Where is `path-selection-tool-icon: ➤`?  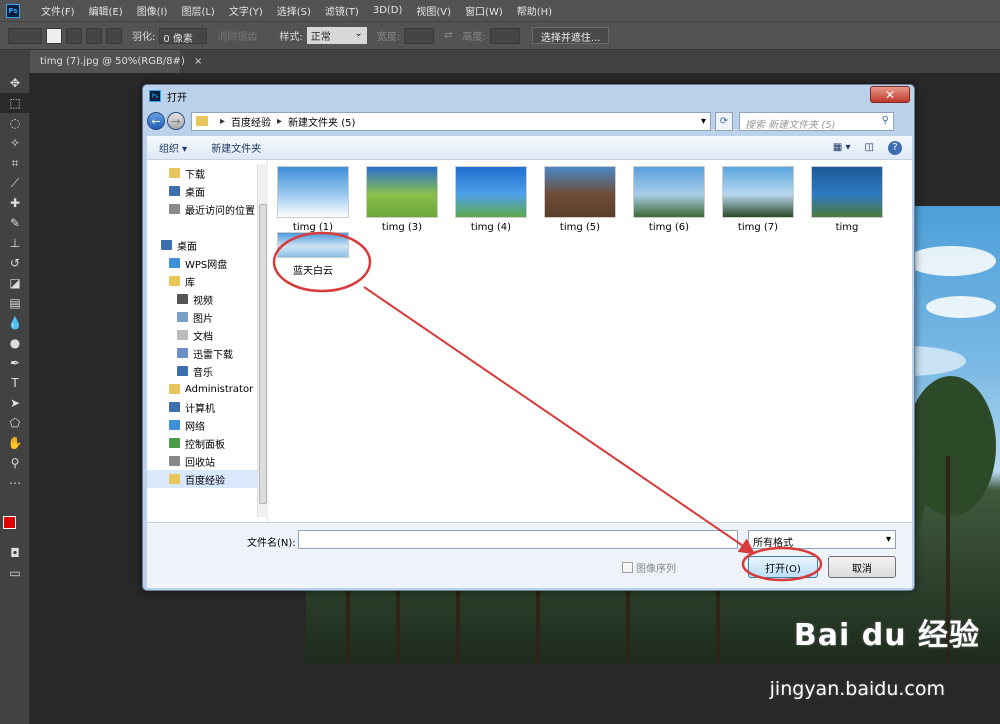 path-selection-tool-icon: ➤ is located at coordinates (15, 403).